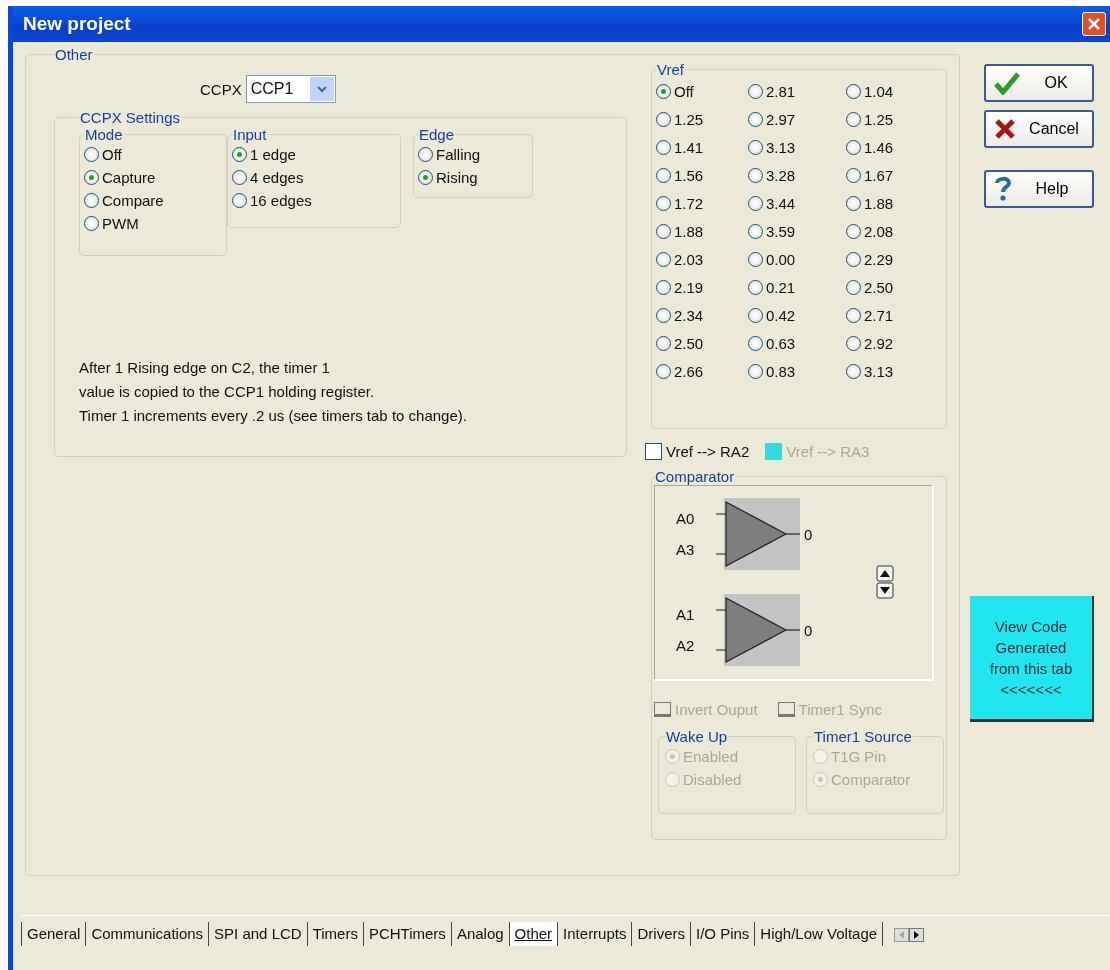 The image size is (1110, 970). I want to click on radio-button: 3.28, so click(797, 175).